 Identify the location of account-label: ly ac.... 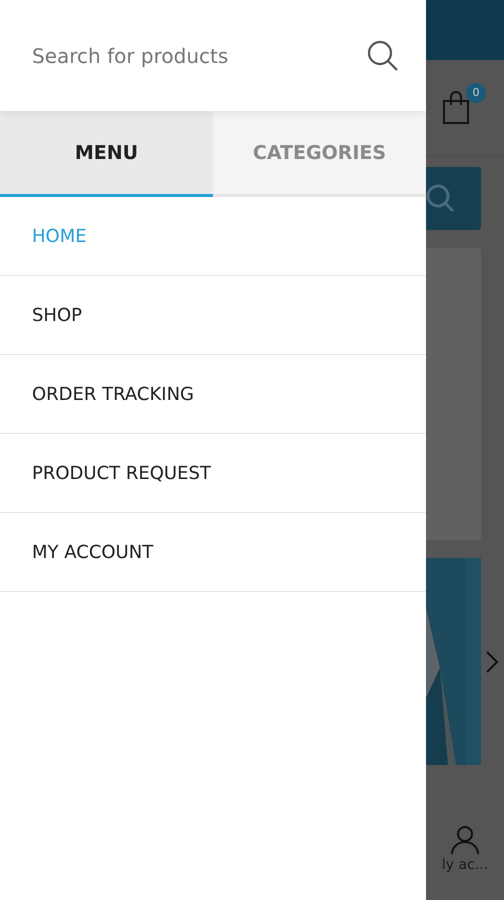
(465, 865).